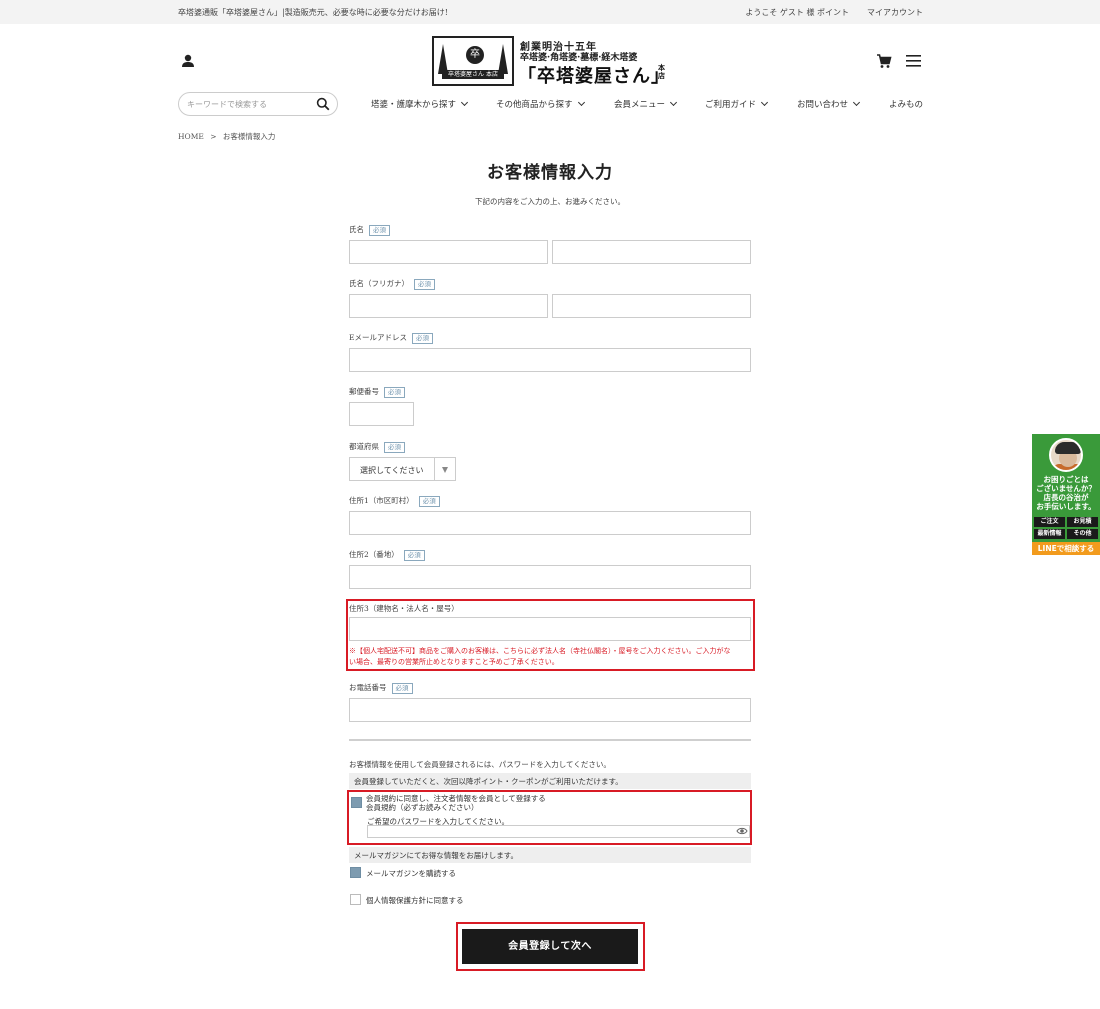  What do you see at coordinates (381, 414) in the screenshot?
I see `zip-input` at bounding box center [381, 414].